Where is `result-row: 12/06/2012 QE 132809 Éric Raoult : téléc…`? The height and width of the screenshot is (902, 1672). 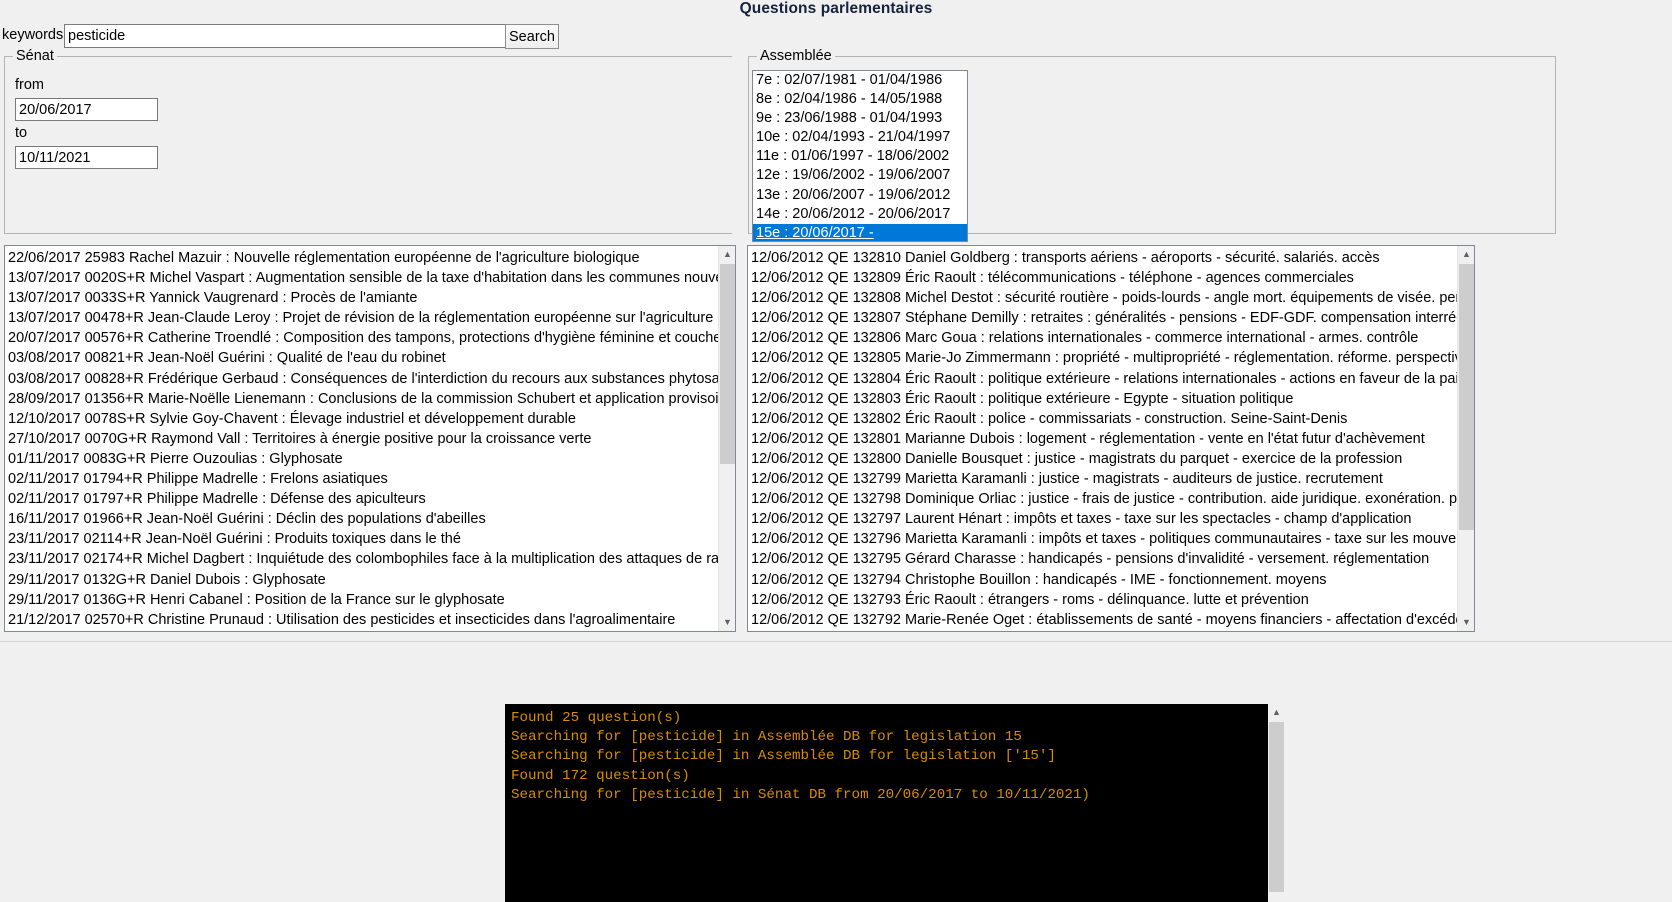 result-row: 12/06/2012 QE 132809 Éric Raoult : téléc… is located at coordinates (1102, 278).